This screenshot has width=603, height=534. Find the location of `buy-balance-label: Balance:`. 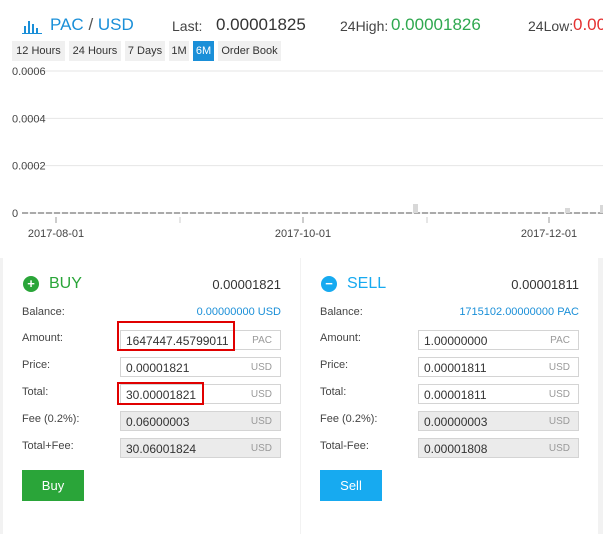

buy-balance-label: Balance: is located at coordinates (43, 312).